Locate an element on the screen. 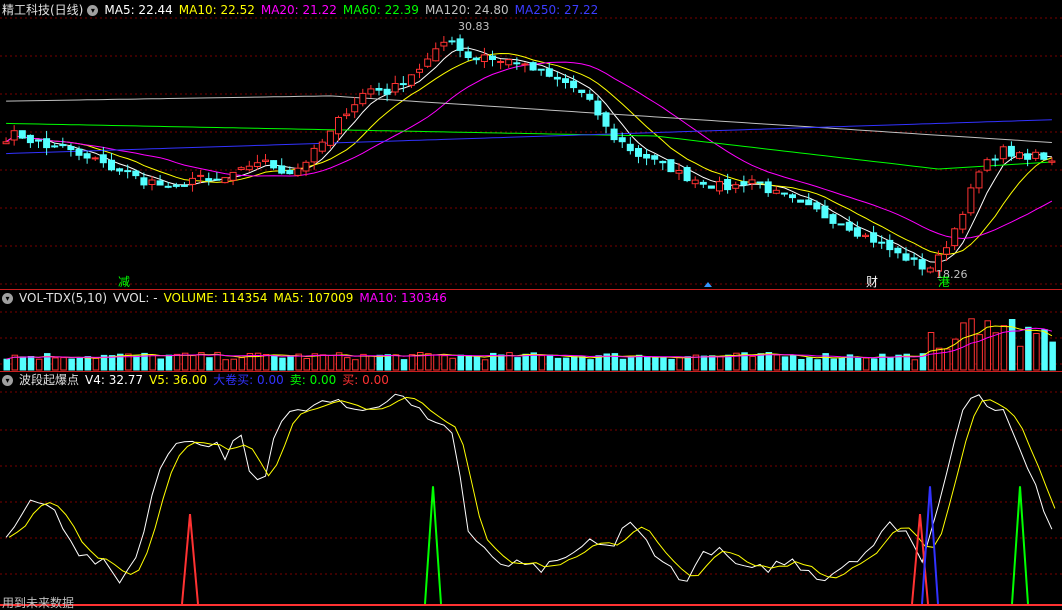 This screenshot has width=1062, height=610. ma250-line is located at coordinates (529, 137).